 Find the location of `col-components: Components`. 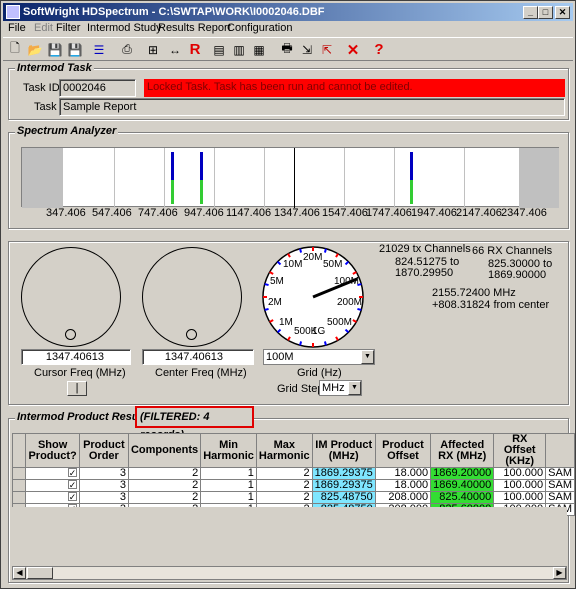

col-components: Components is located at coordinates (164, 450).